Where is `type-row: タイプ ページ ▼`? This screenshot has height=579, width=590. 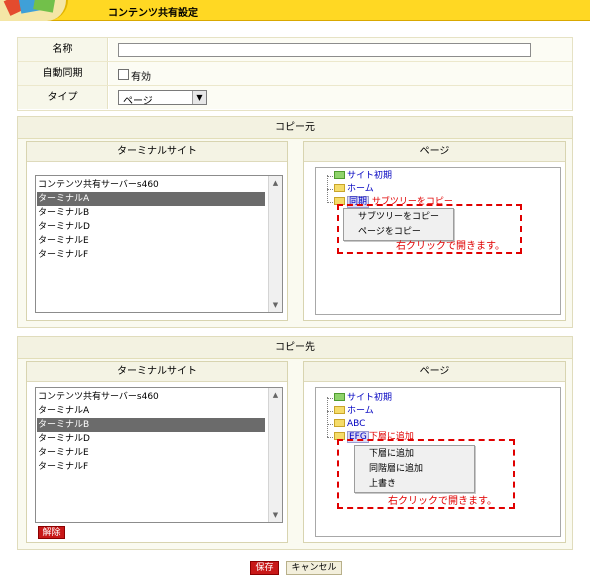
type-row: タイプ ページ ▼ is located at coordinates (295, 98).